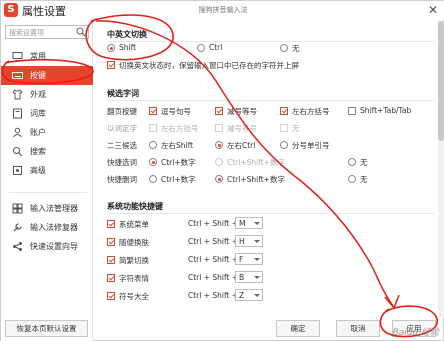 This screenshot has width=444, height=341. I want to click on close-icon: ✕, so click(433, 10).